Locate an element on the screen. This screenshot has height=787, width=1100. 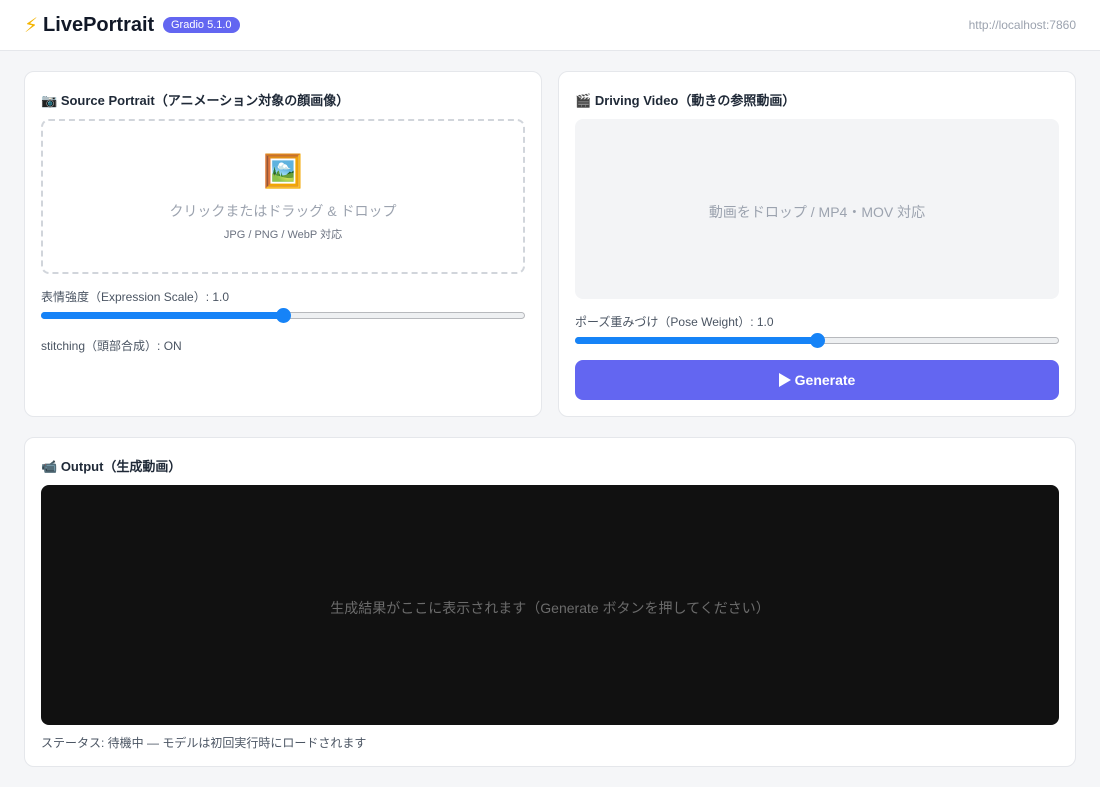
picture-icon: 🖼️ is located at coordinates (283, 171).